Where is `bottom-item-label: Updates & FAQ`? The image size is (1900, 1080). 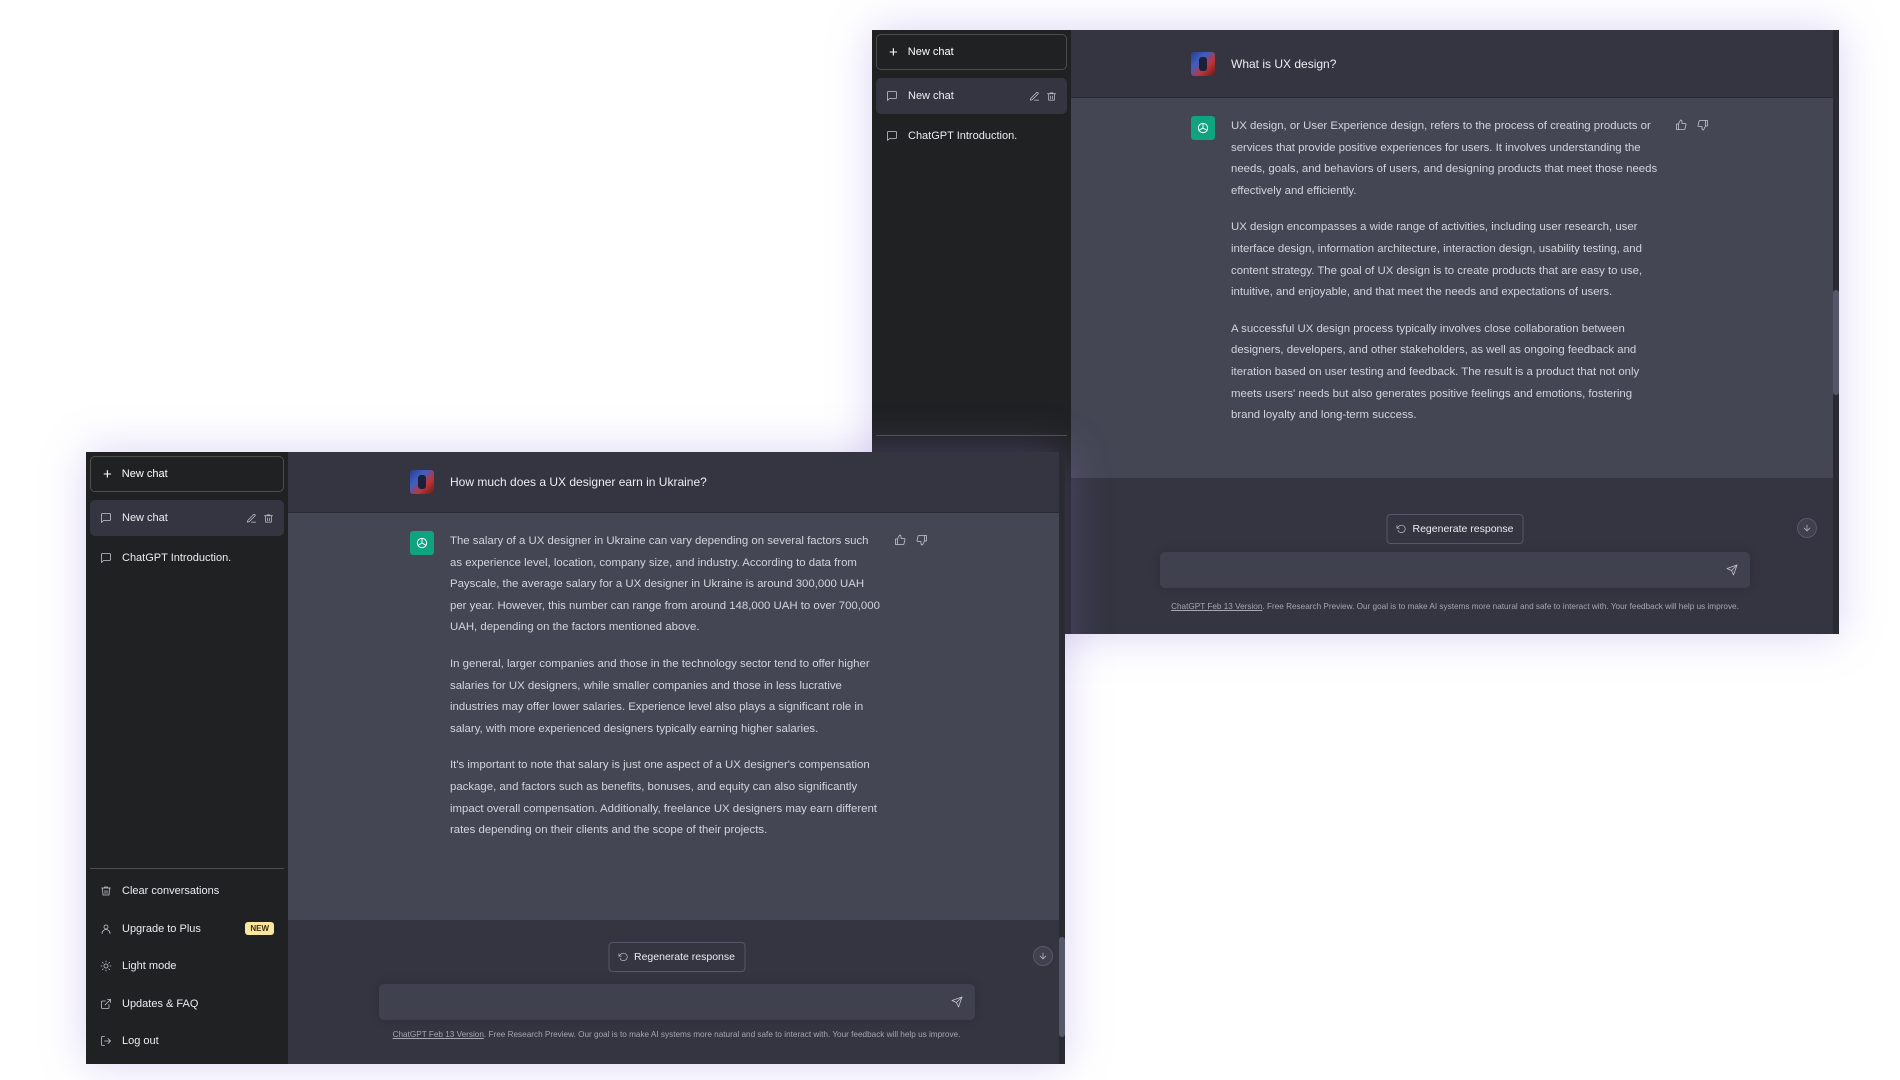
bottom-item-label: Updates & FAQ is located at coordinates (160, 1003).